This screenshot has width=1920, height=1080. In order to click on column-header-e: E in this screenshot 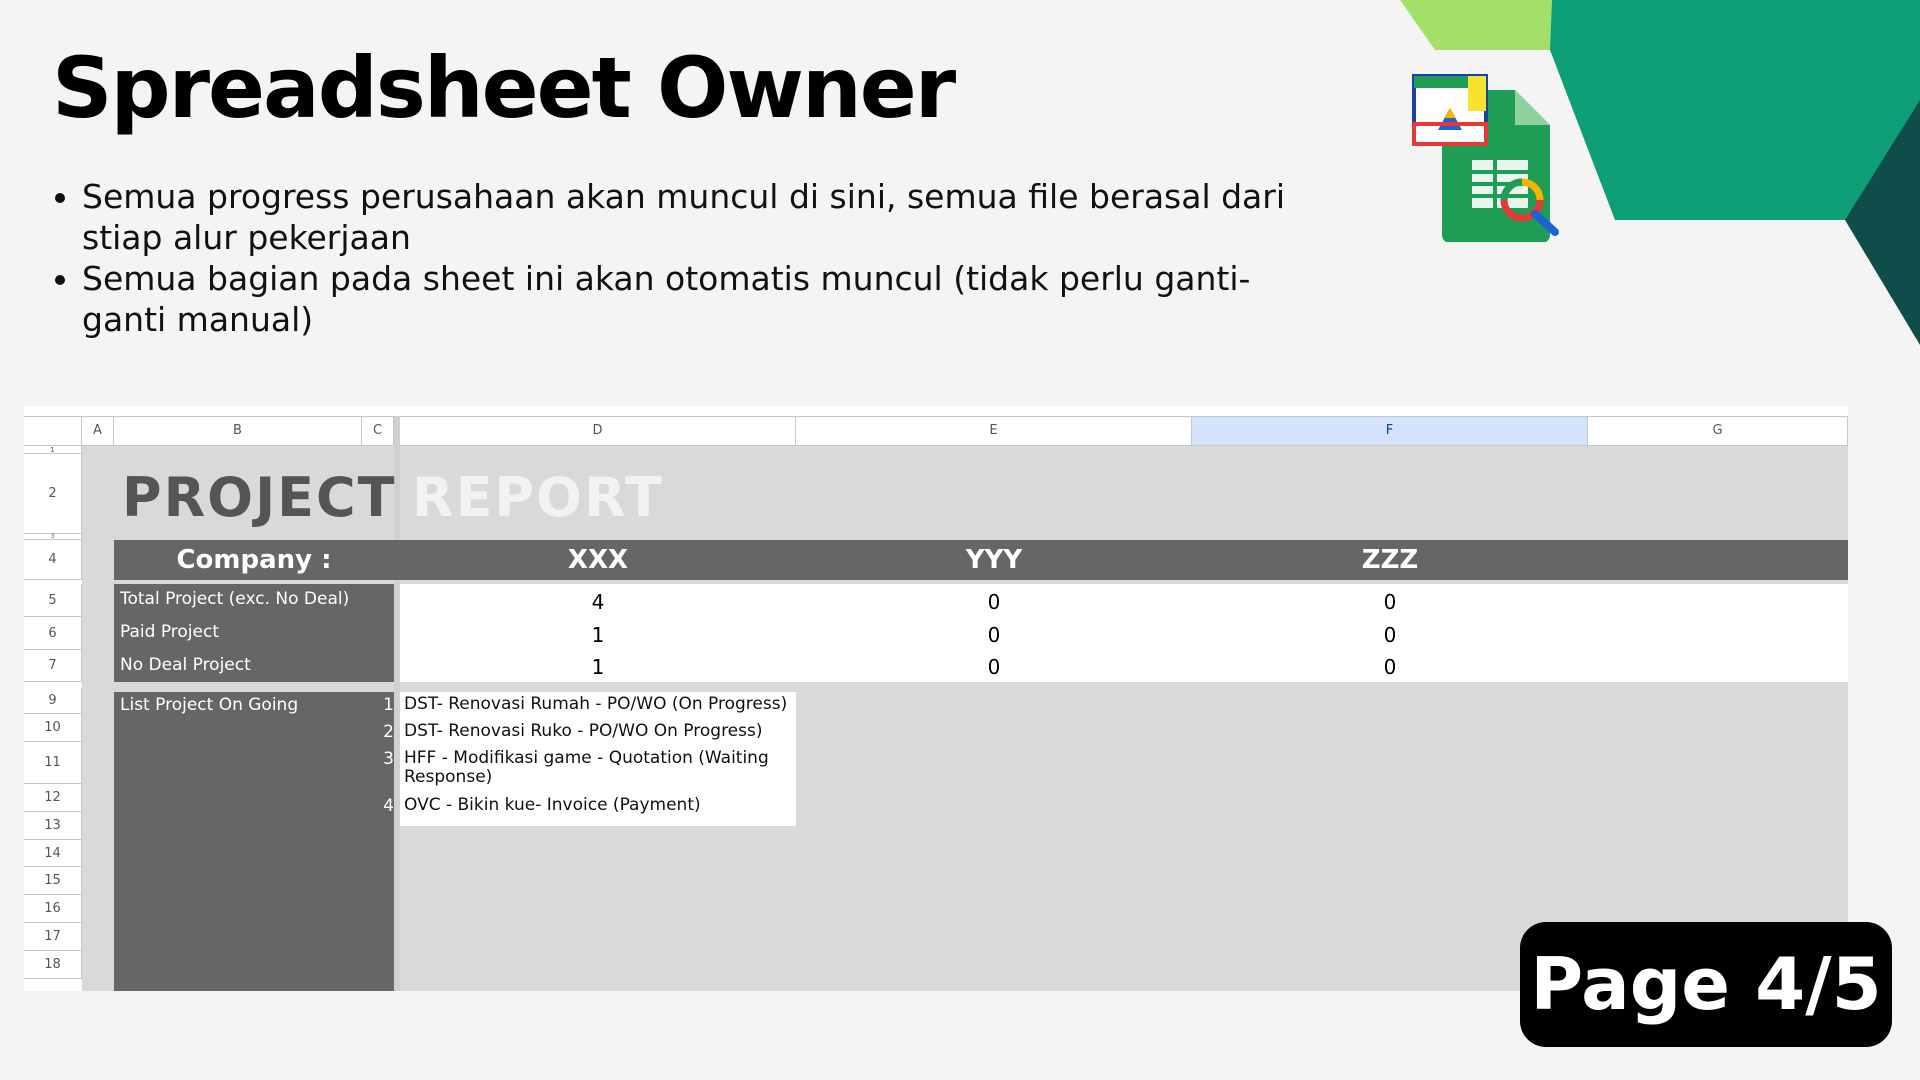, I will do `click(994, 431)`.